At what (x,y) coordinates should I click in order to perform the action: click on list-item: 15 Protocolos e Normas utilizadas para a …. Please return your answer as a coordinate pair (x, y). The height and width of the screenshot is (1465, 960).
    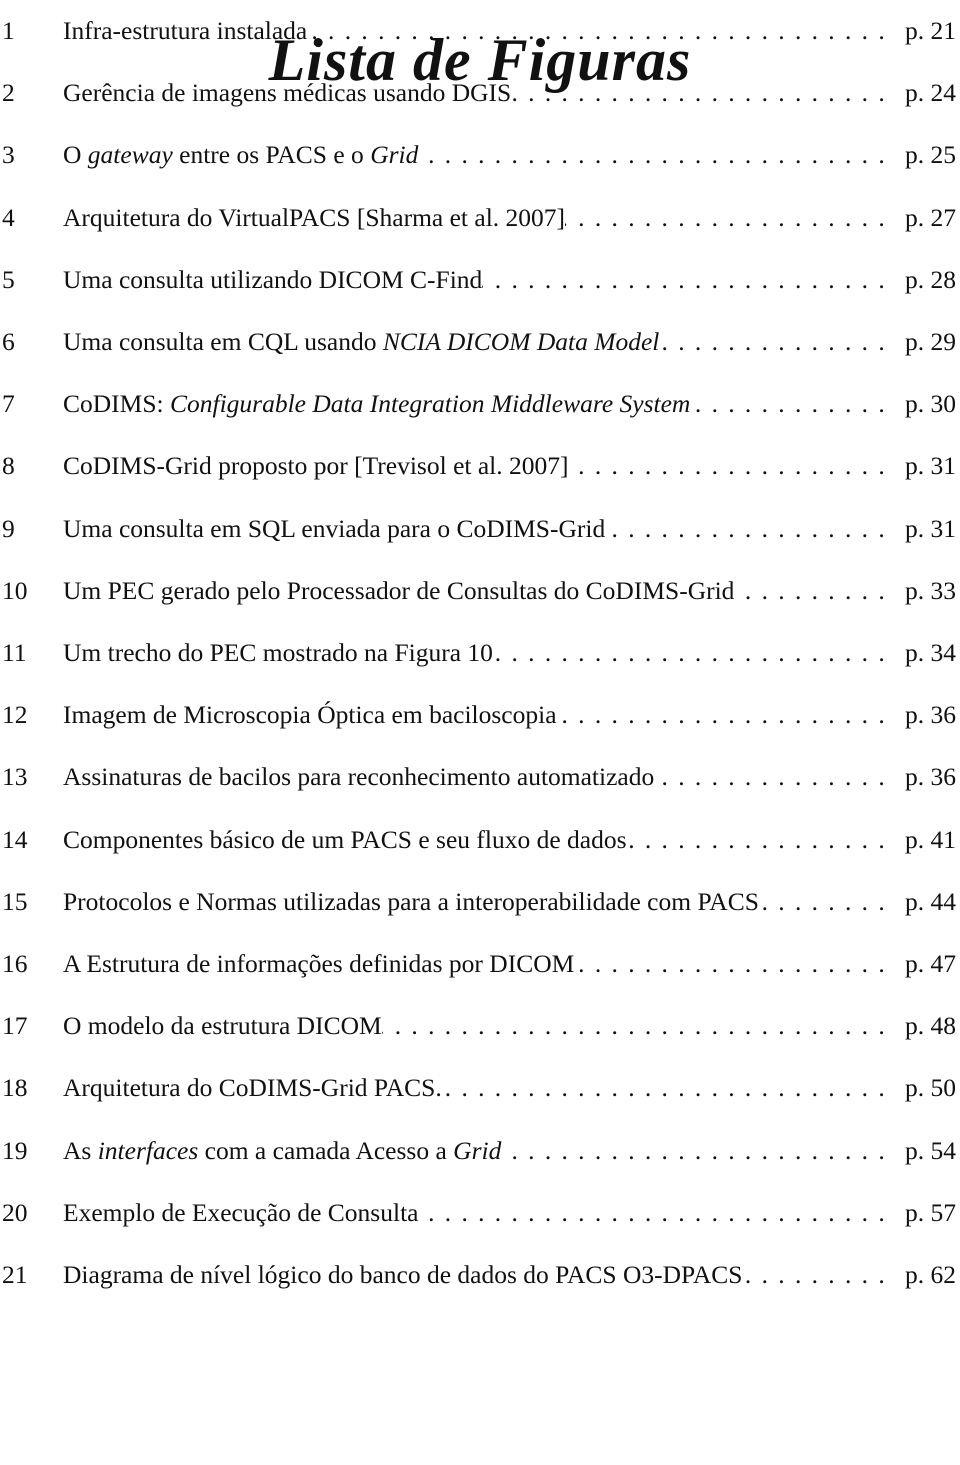
    Looking at the image, I should click on (480, 902).